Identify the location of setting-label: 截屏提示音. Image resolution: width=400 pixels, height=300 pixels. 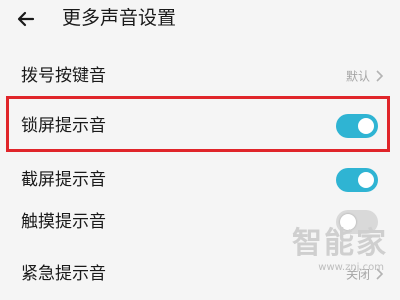
(63, 180).